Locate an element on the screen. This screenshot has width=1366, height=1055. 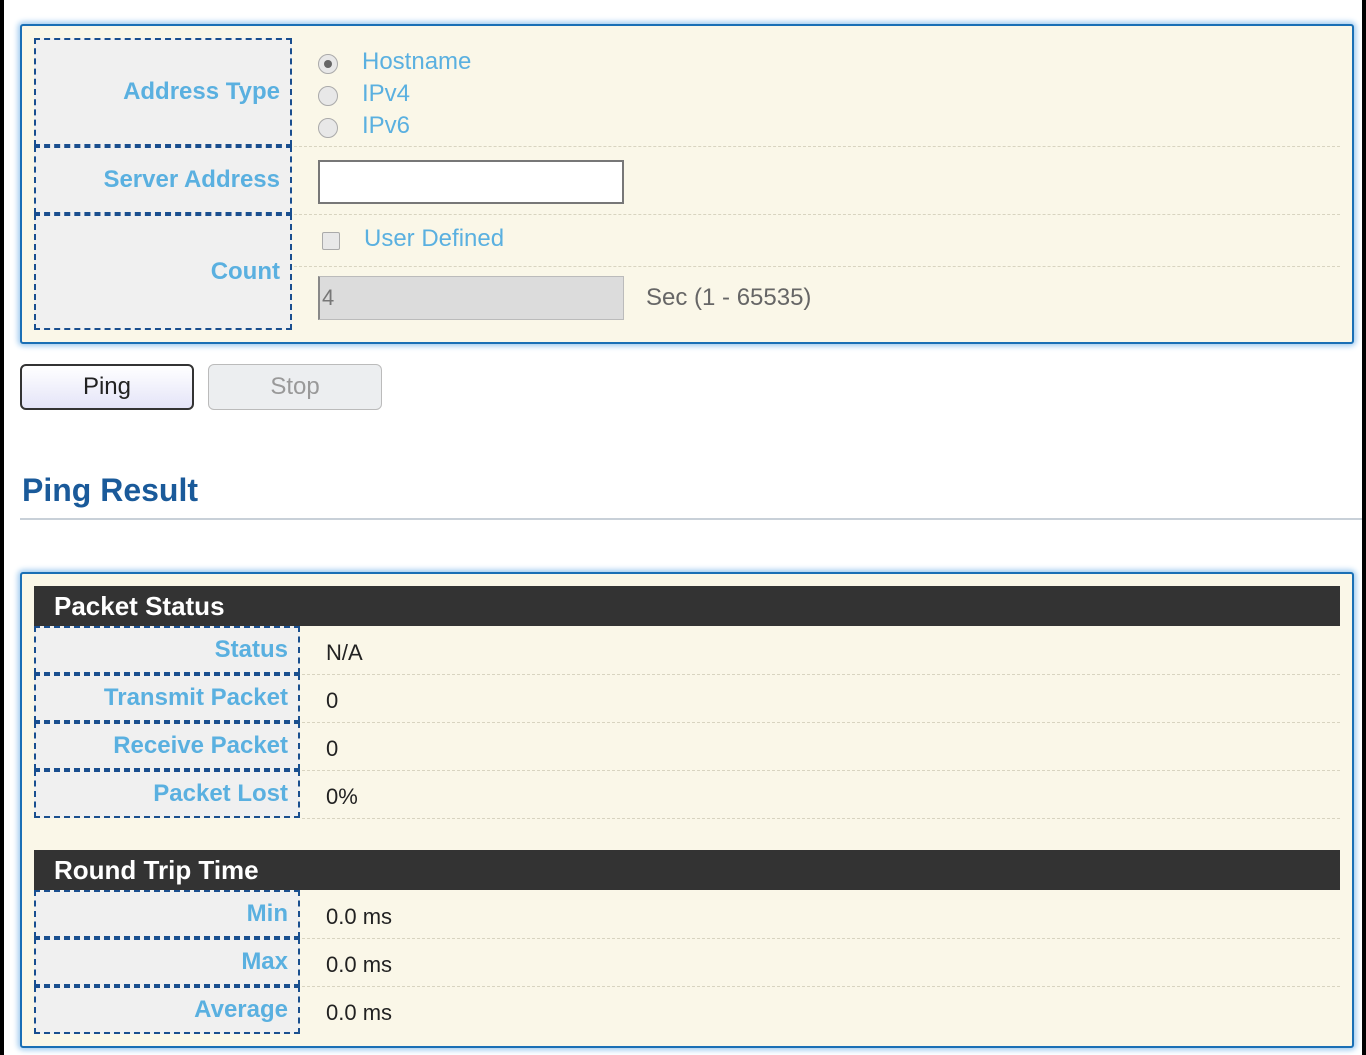
average-label: Average is located at coordinates (167, 1010).